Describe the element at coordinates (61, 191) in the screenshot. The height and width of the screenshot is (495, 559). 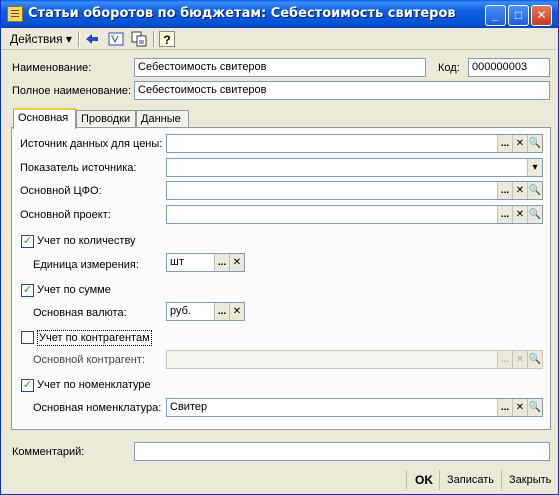
I see `main-cfo-label: Основной ЦФО:` at that location.